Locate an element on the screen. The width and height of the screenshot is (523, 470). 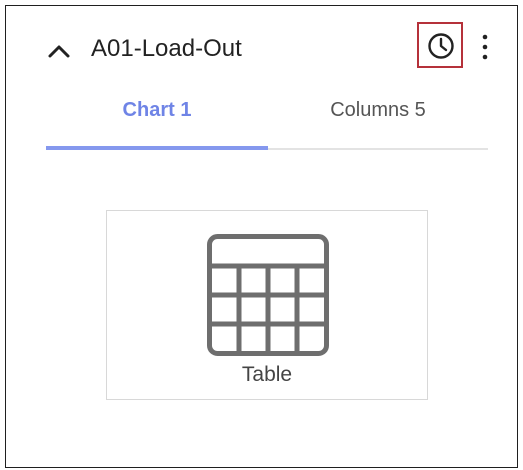
table-icon is located at coordinates (268, 295).